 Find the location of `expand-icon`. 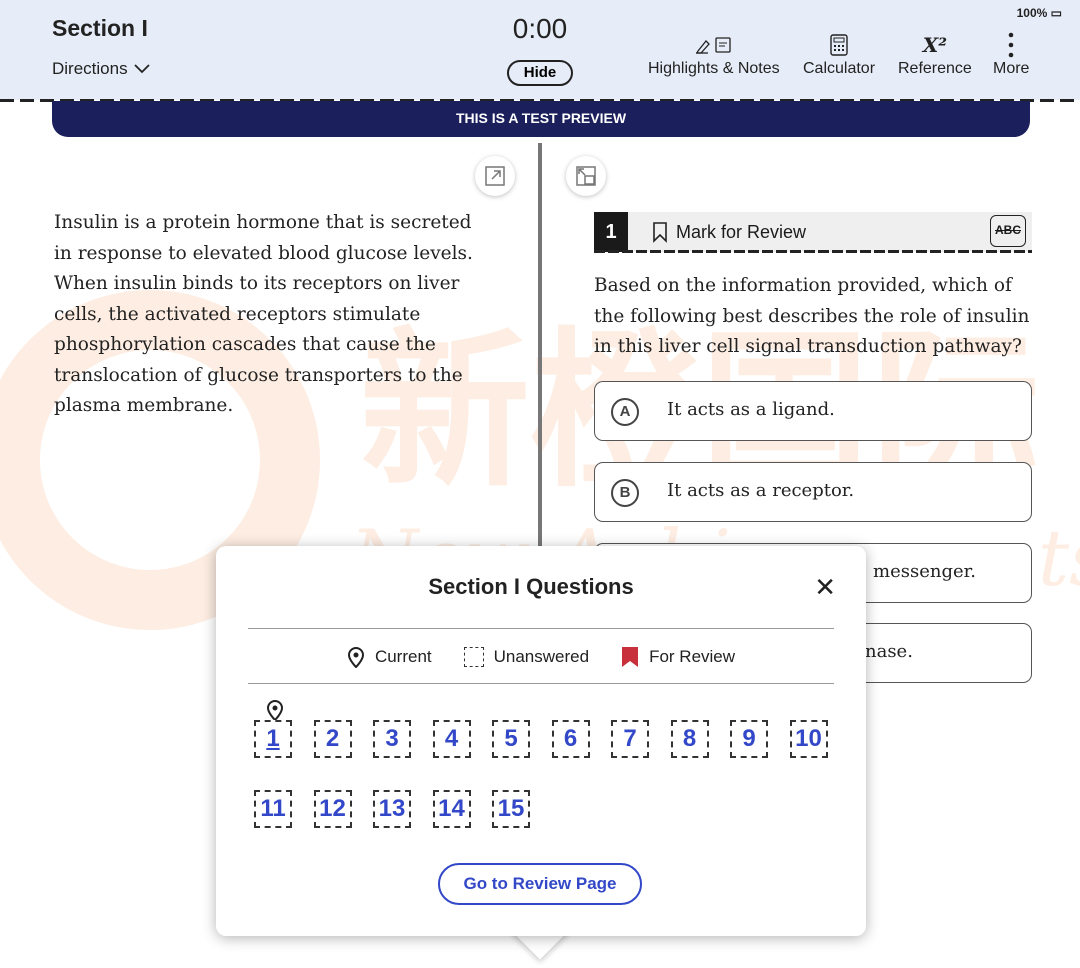

expand-icon is located at coordinates (495, 176).